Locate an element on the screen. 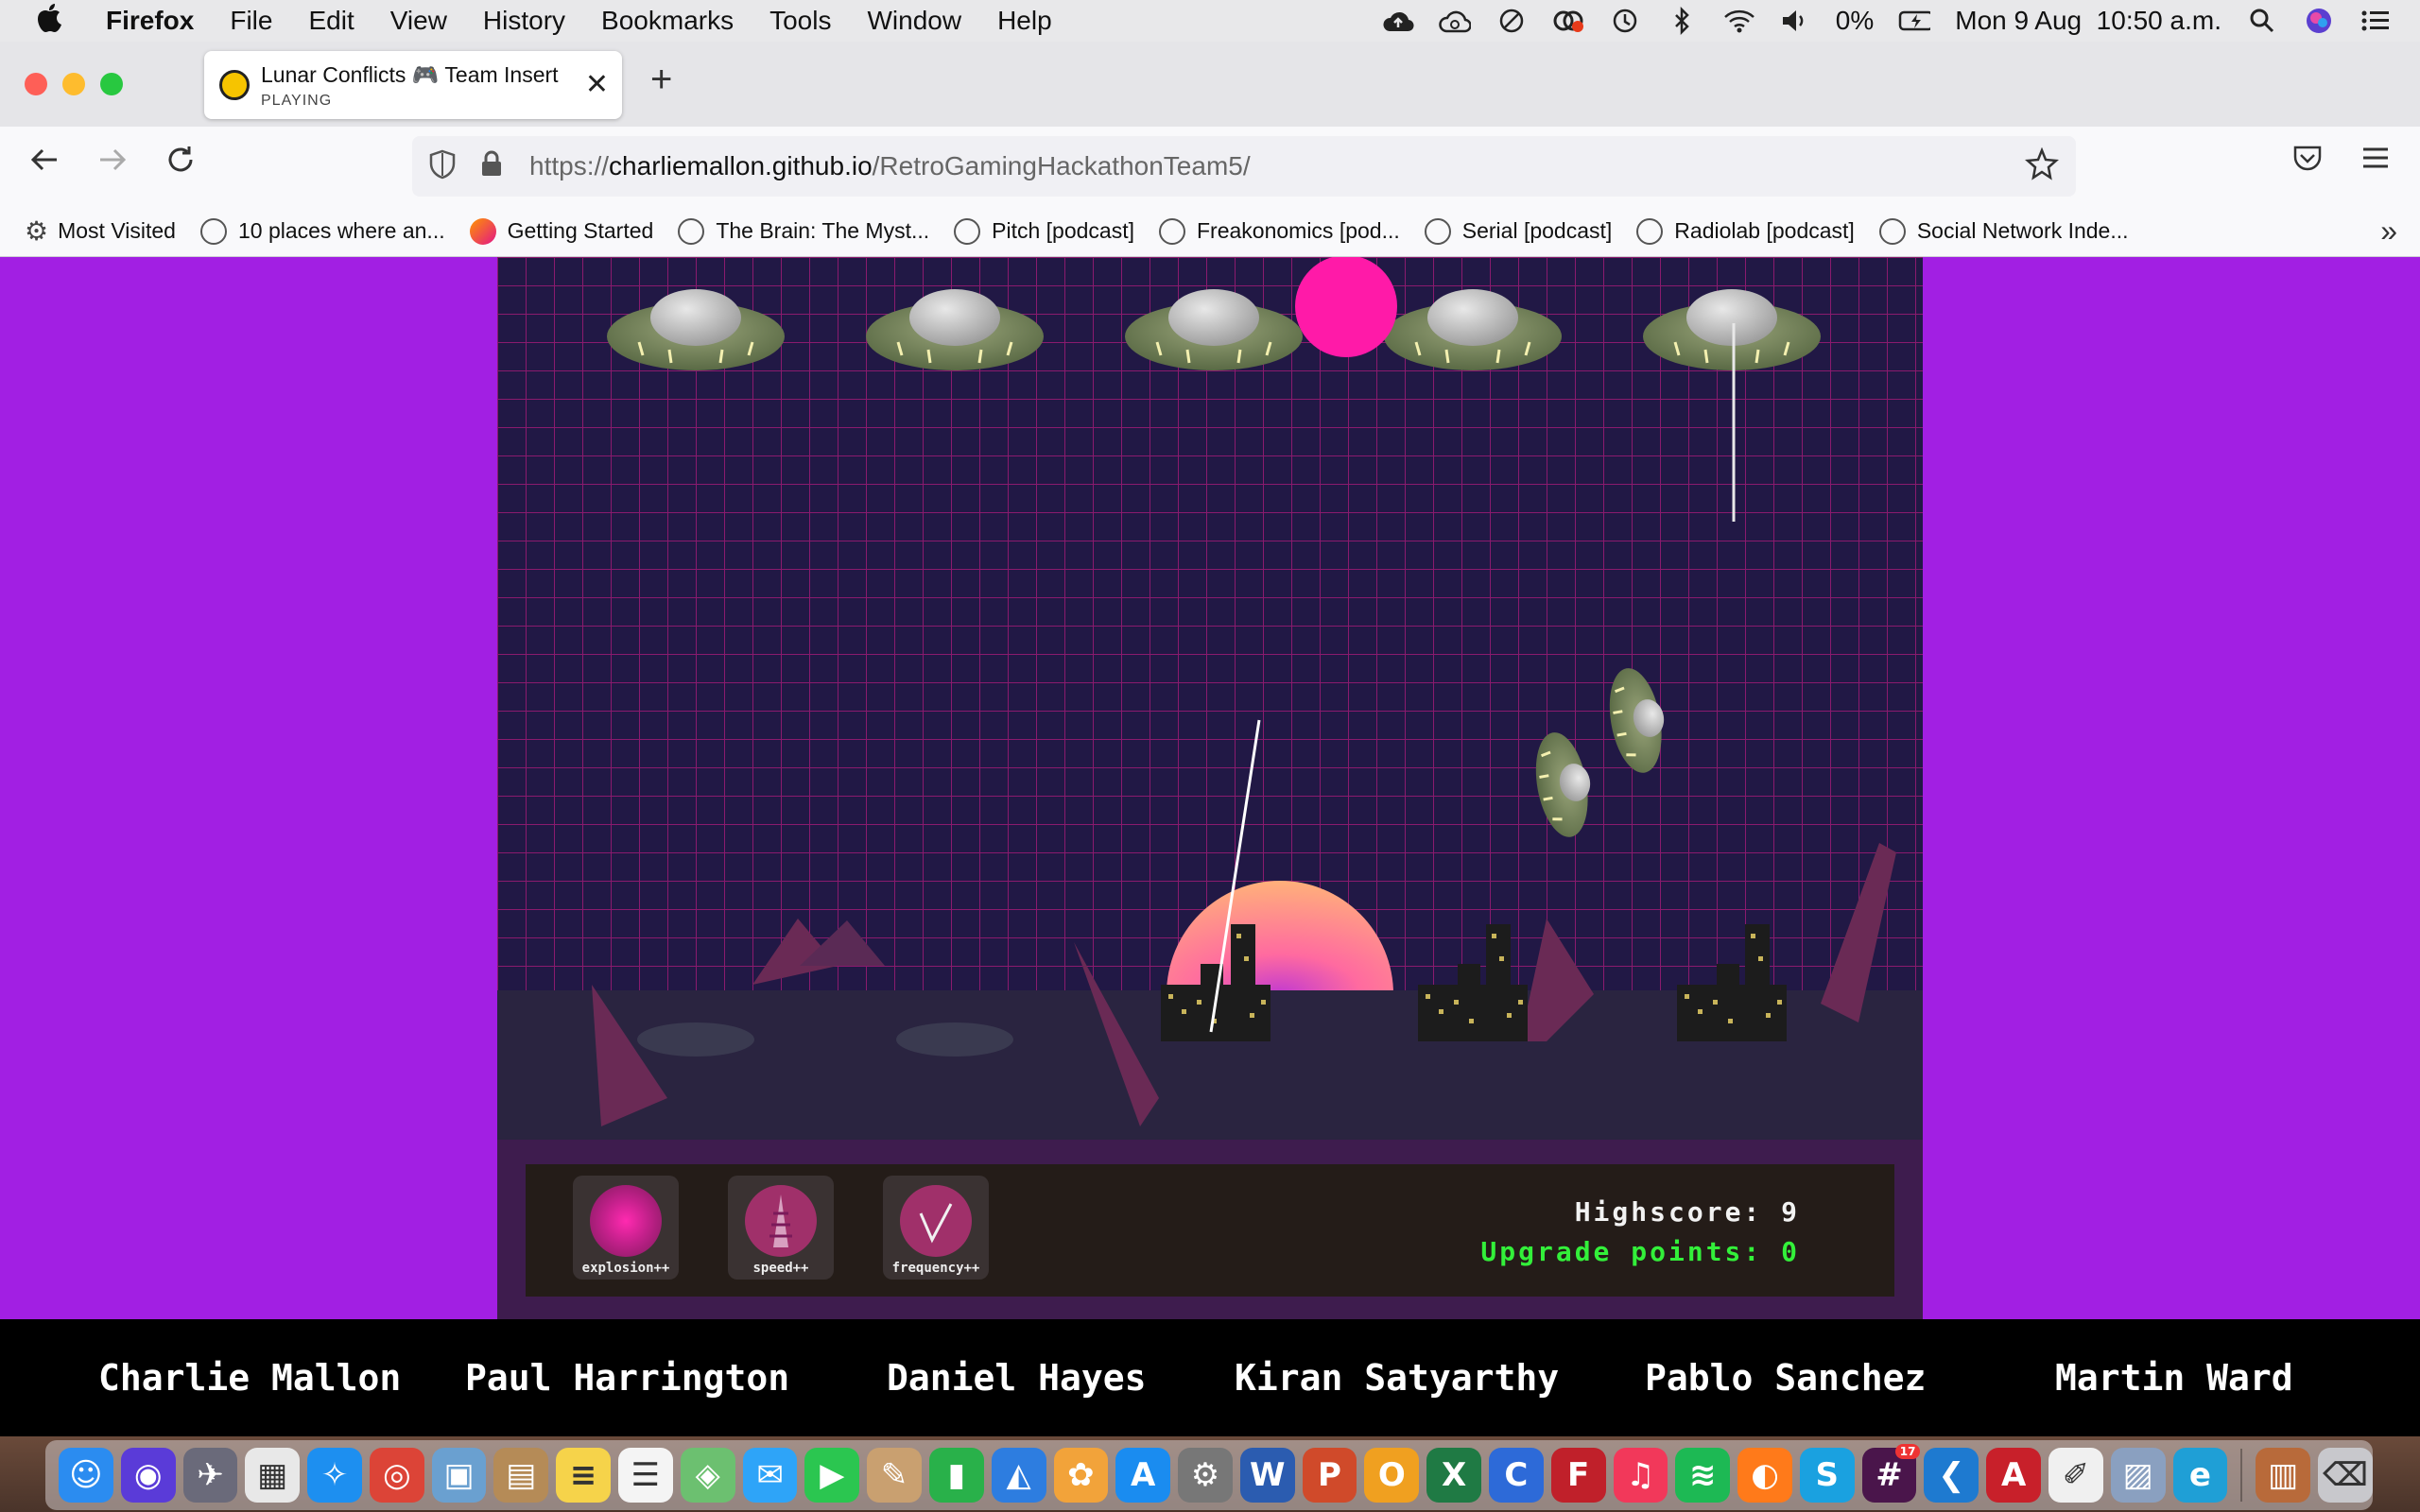 This screenshot has height=1512, width=2420. spotlight-search-icon is located at coordinates (2262, 21).